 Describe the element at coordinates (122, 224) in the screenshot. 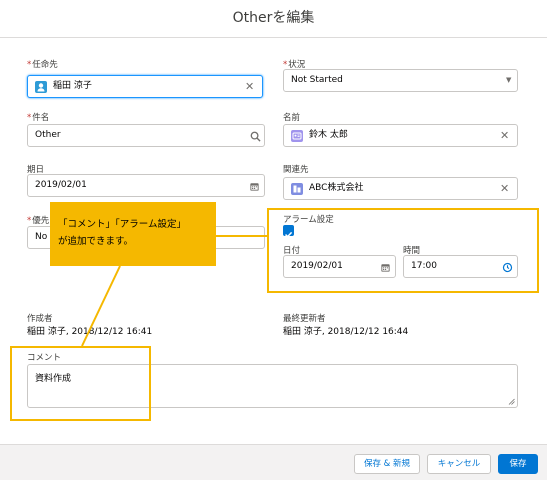

I see `callout-line-1: 「コメント」「アラーム設定」` at that location.